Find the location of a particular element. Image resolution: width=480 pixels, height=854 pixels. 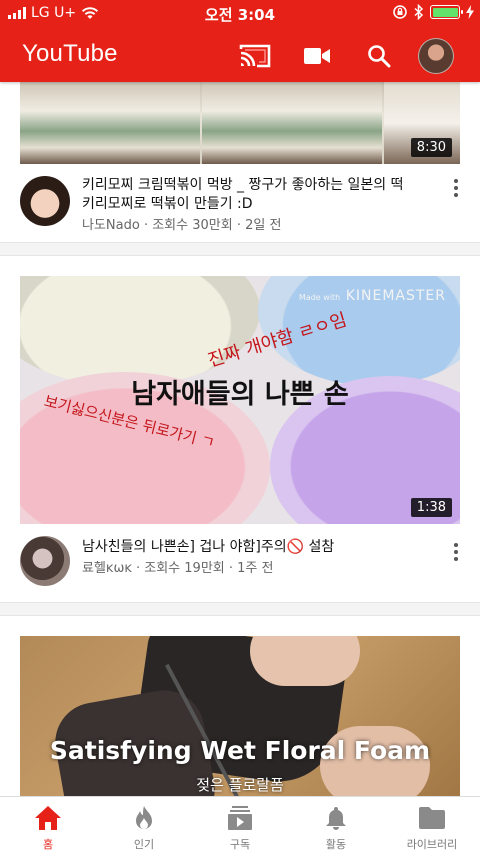

account-avatar is located at coordinates (436, 56).